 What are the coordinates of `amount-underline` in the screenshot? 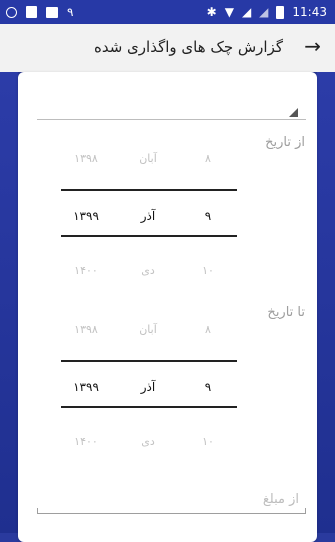 It's located at (171, 513).